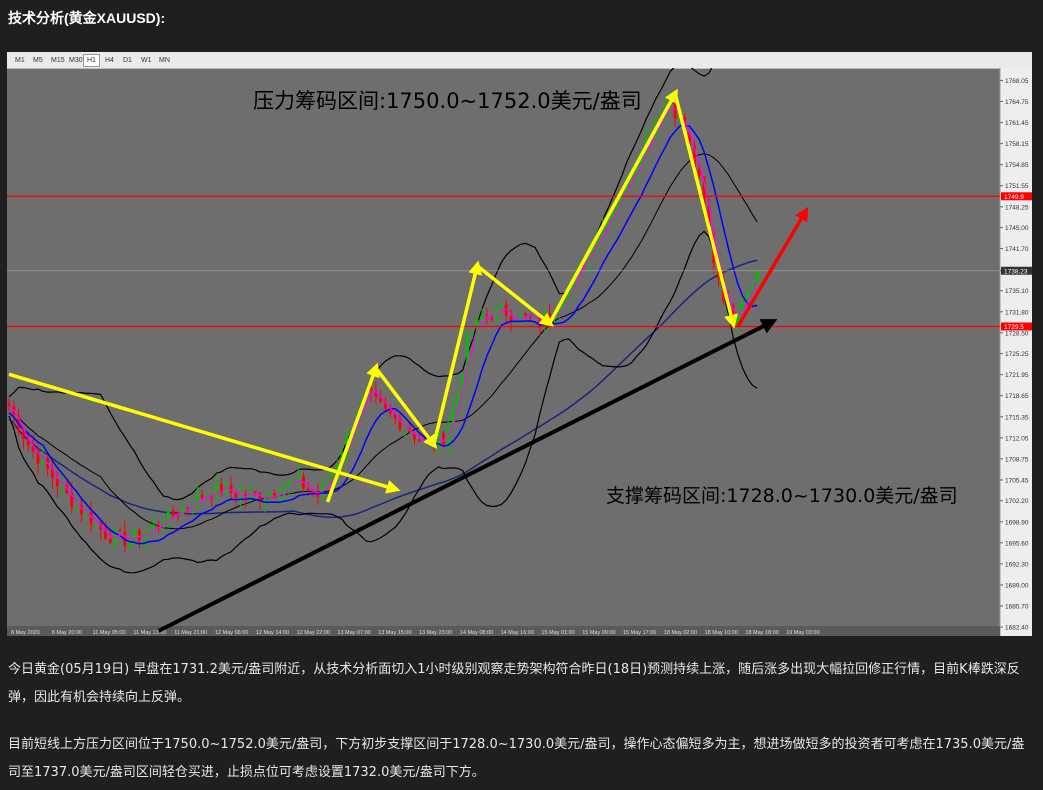  I want to click on forecast-arrow, so click(772, 267).